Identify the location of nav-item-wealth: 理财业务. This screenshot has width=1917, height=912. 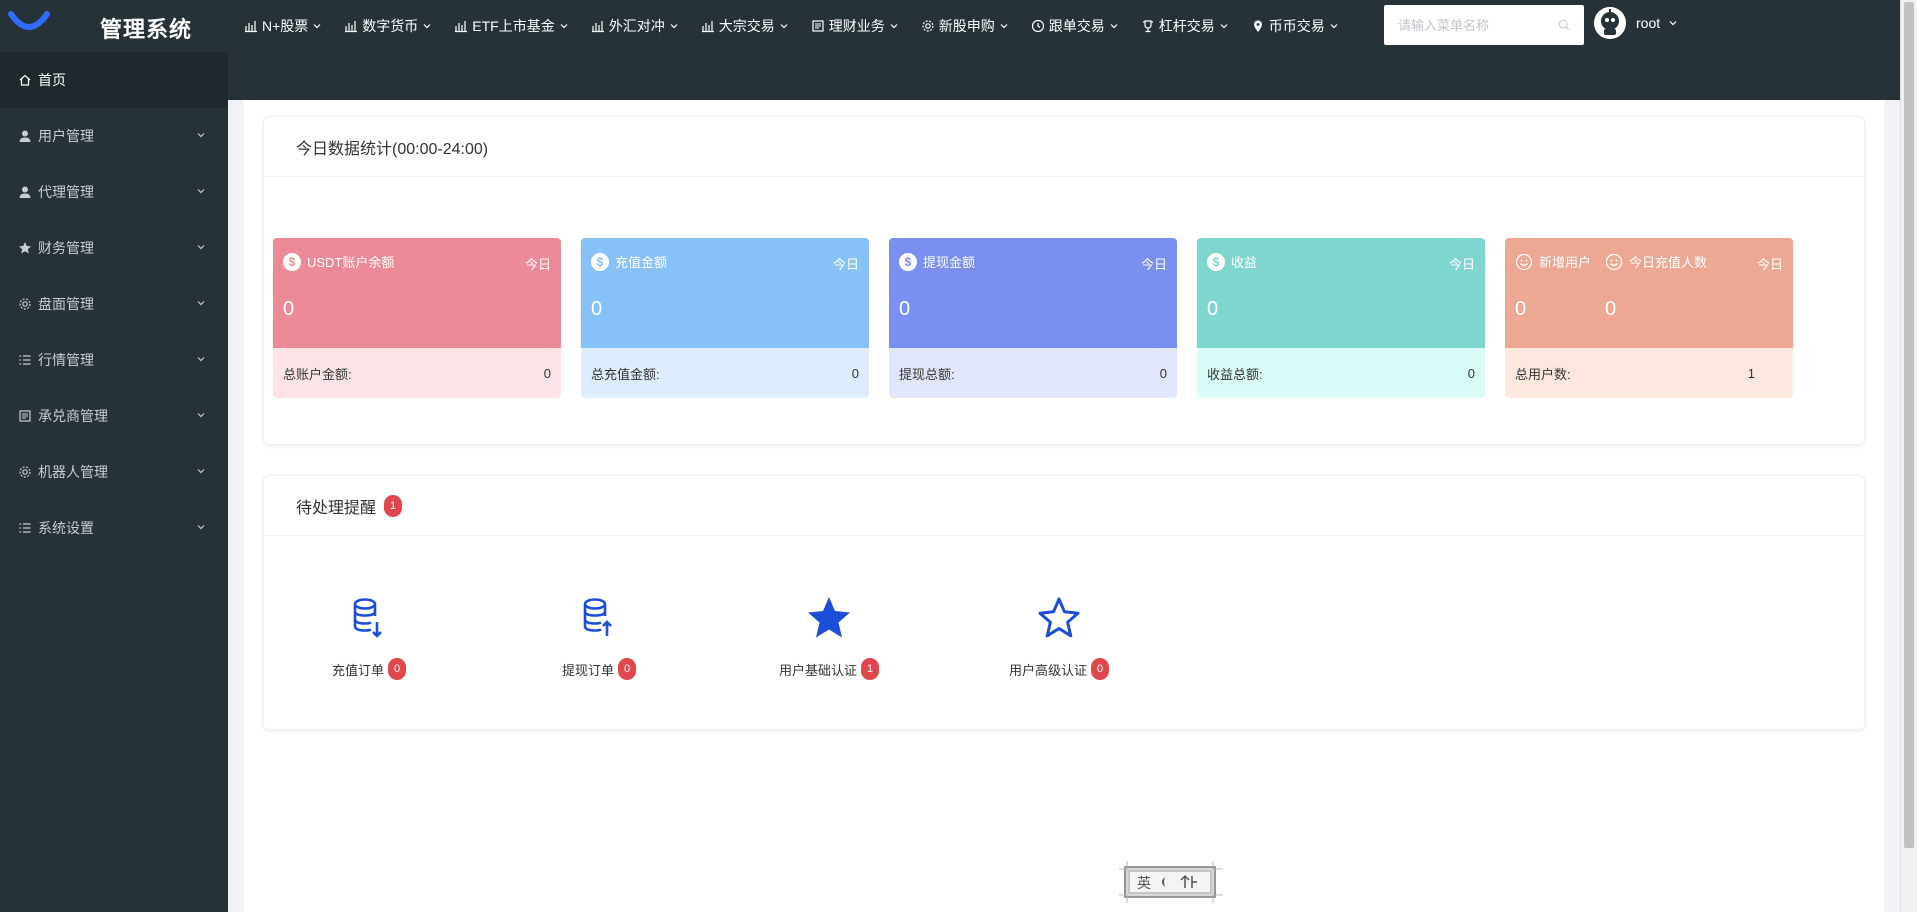
(855, 26).